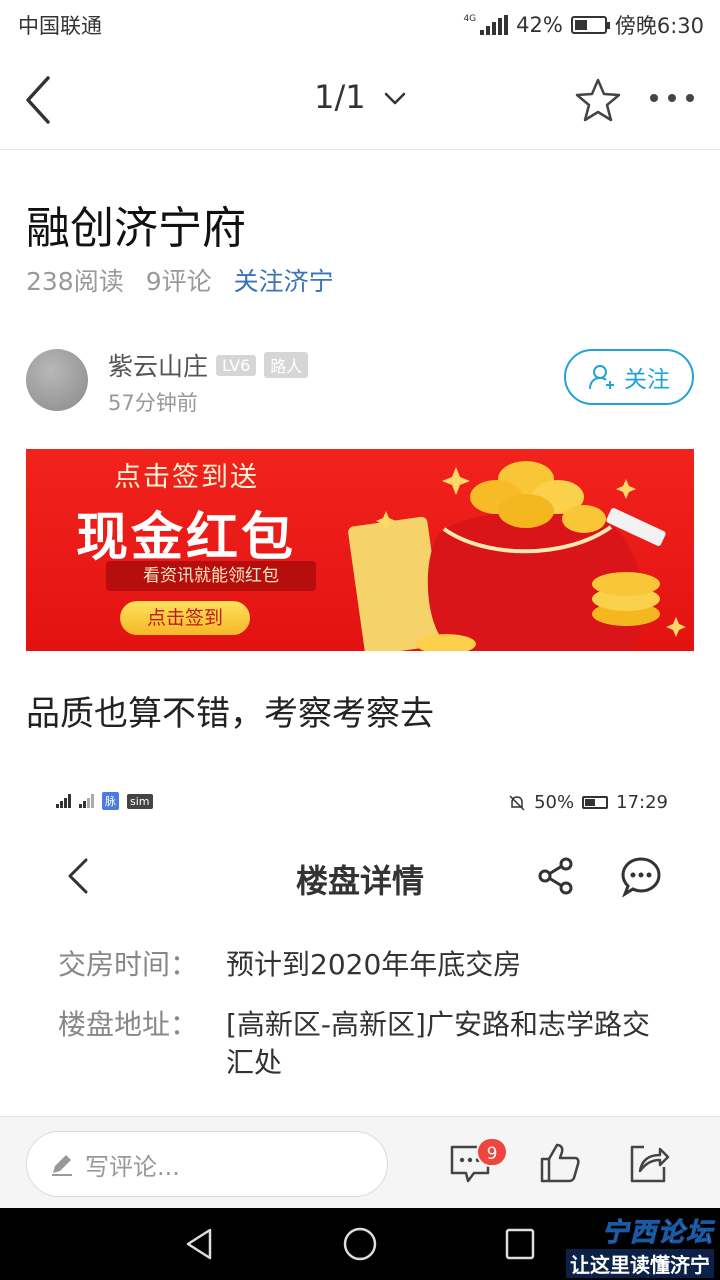 Image resolution: width=720 pixels, height=1280 pixels. Describe the element at coordinates (62, 1165) in the screenshot. I see `pencil-icon` at that location.